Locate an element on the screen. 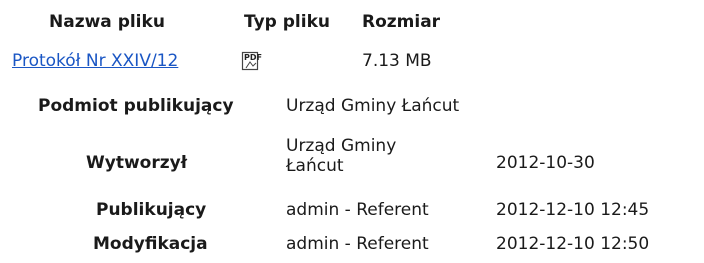  file-download-link: Protokół Nr XXIV/12 is located at coordinates (95, 61).